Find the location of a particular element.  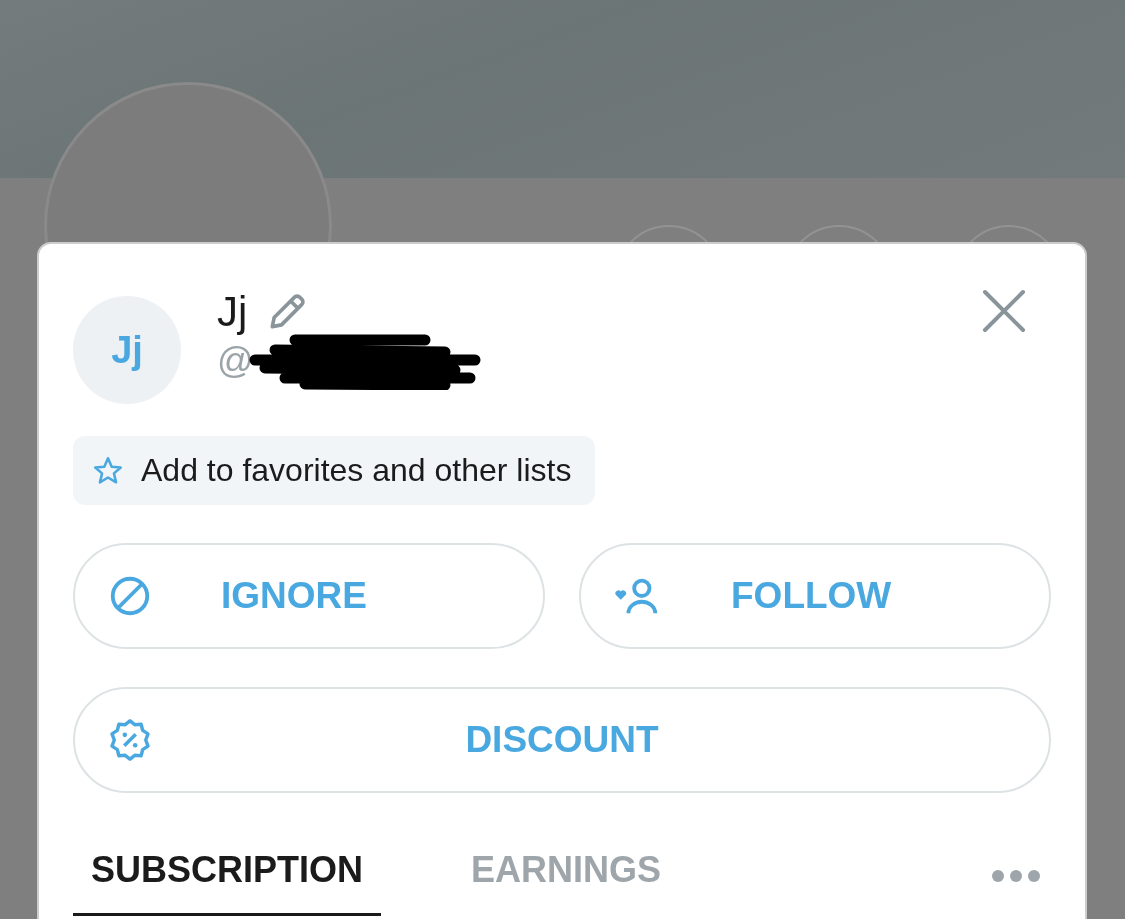

tab: EARNINGS is located at coordinates (566, 875).